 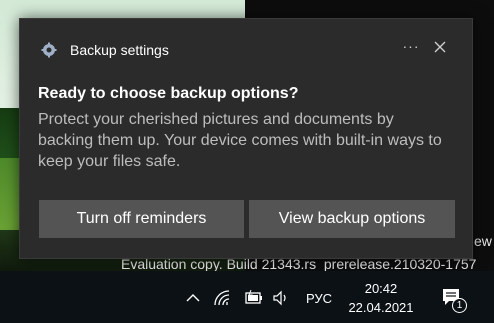 I want to click on turn-off-reminders-button: Turn off reminders, so click(x=141, y=219).